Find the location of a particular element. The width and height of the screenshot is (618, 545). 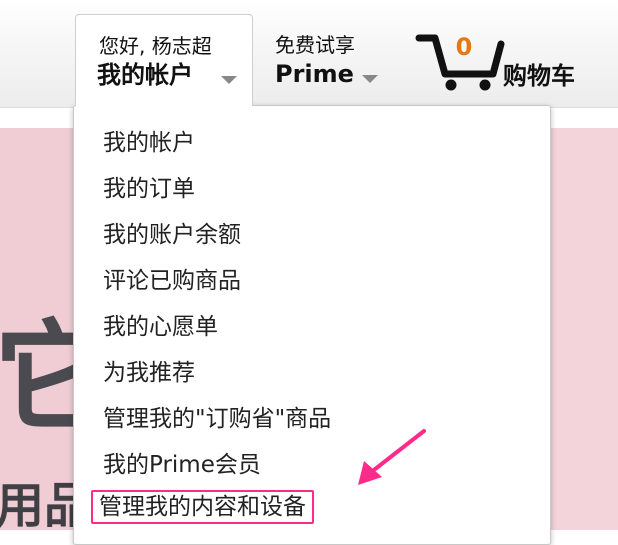

menu-item-manage-content-devices: 管理我的内容和设备 is located at coordinates (202, 507).